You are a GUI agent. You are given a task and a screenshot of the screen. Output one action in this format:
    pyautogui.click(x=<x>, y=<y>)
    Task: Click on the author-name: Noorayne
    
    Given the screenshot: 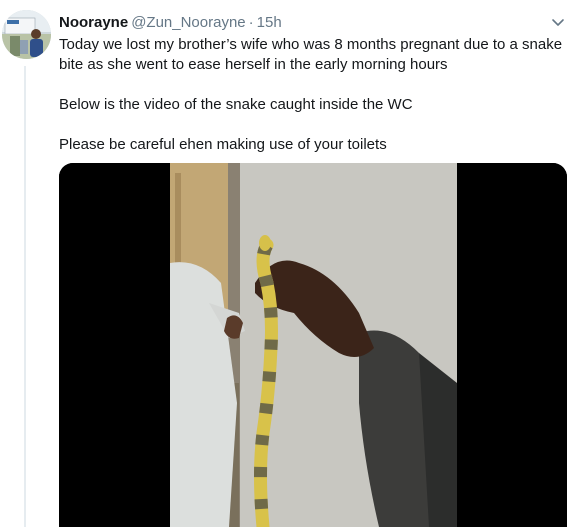 What is the action you would take?
    pyautogui.click(x=93, y=22)
    